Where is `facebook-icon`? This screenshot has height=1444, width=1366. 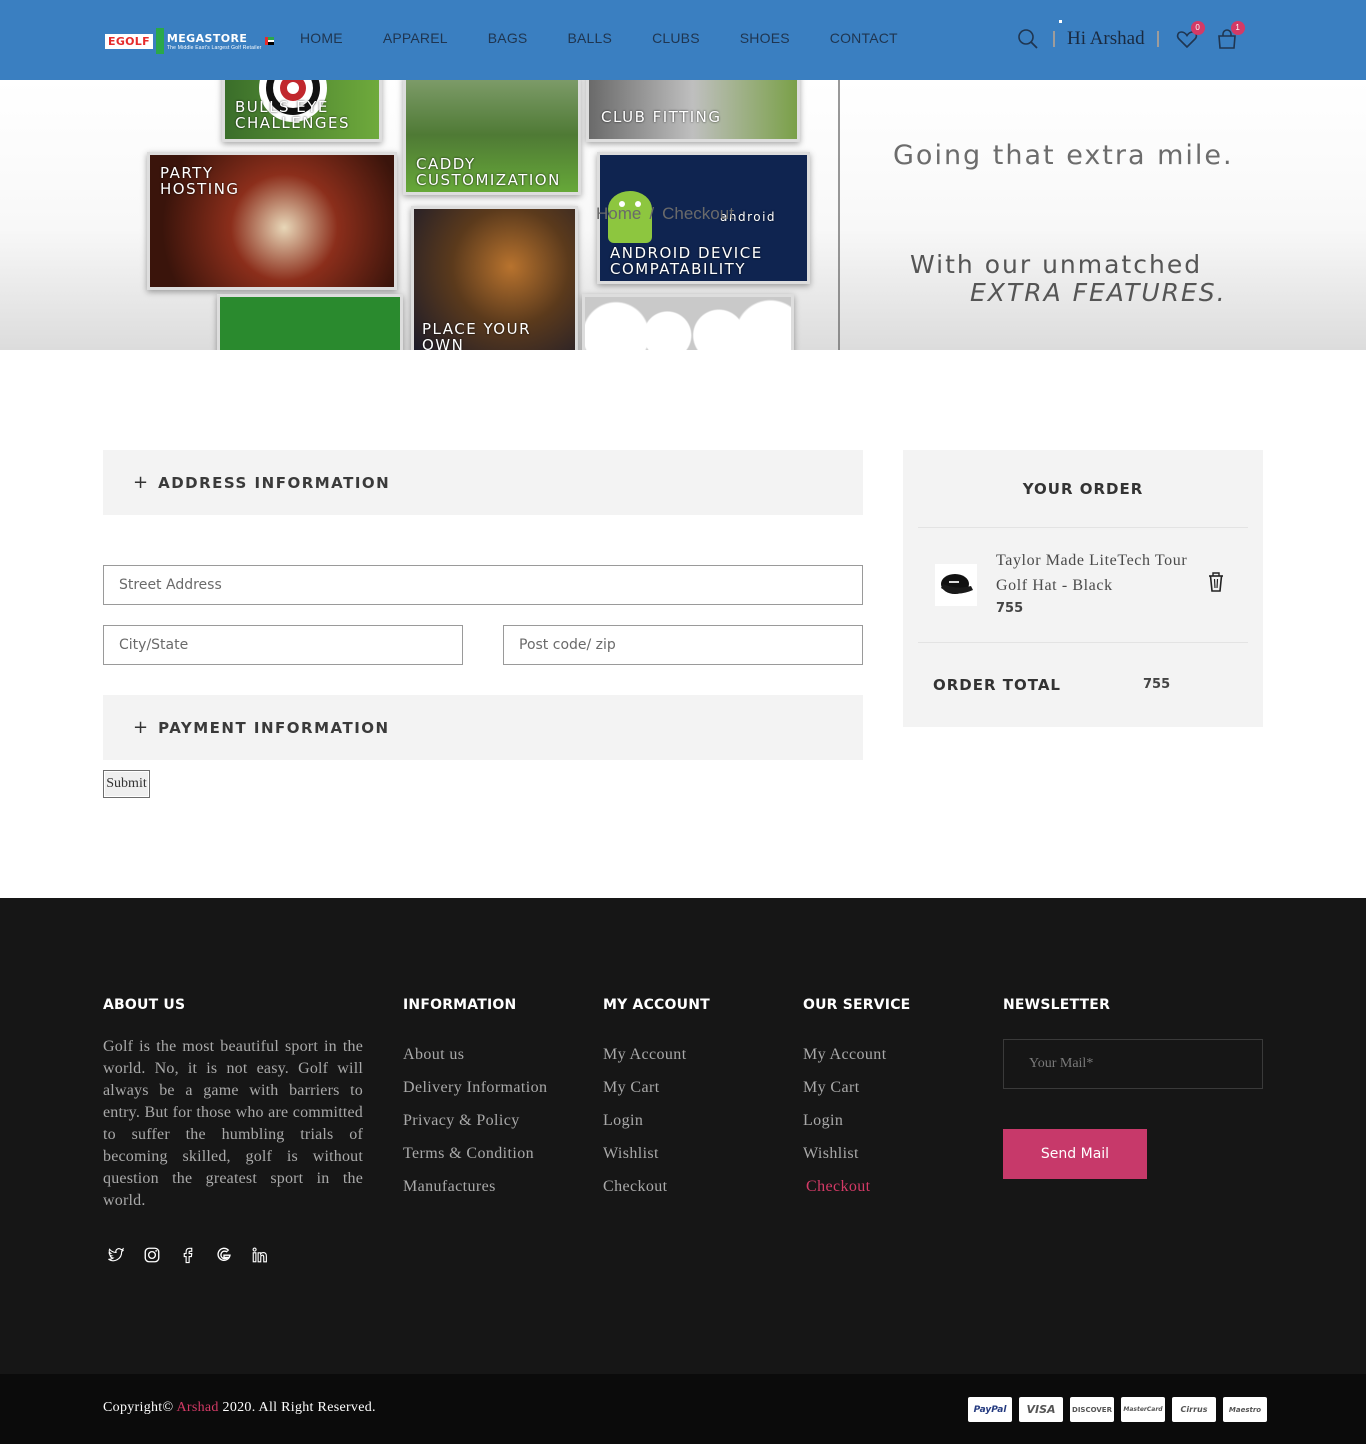
facebook-icon is located at coordinates (188, 1255).